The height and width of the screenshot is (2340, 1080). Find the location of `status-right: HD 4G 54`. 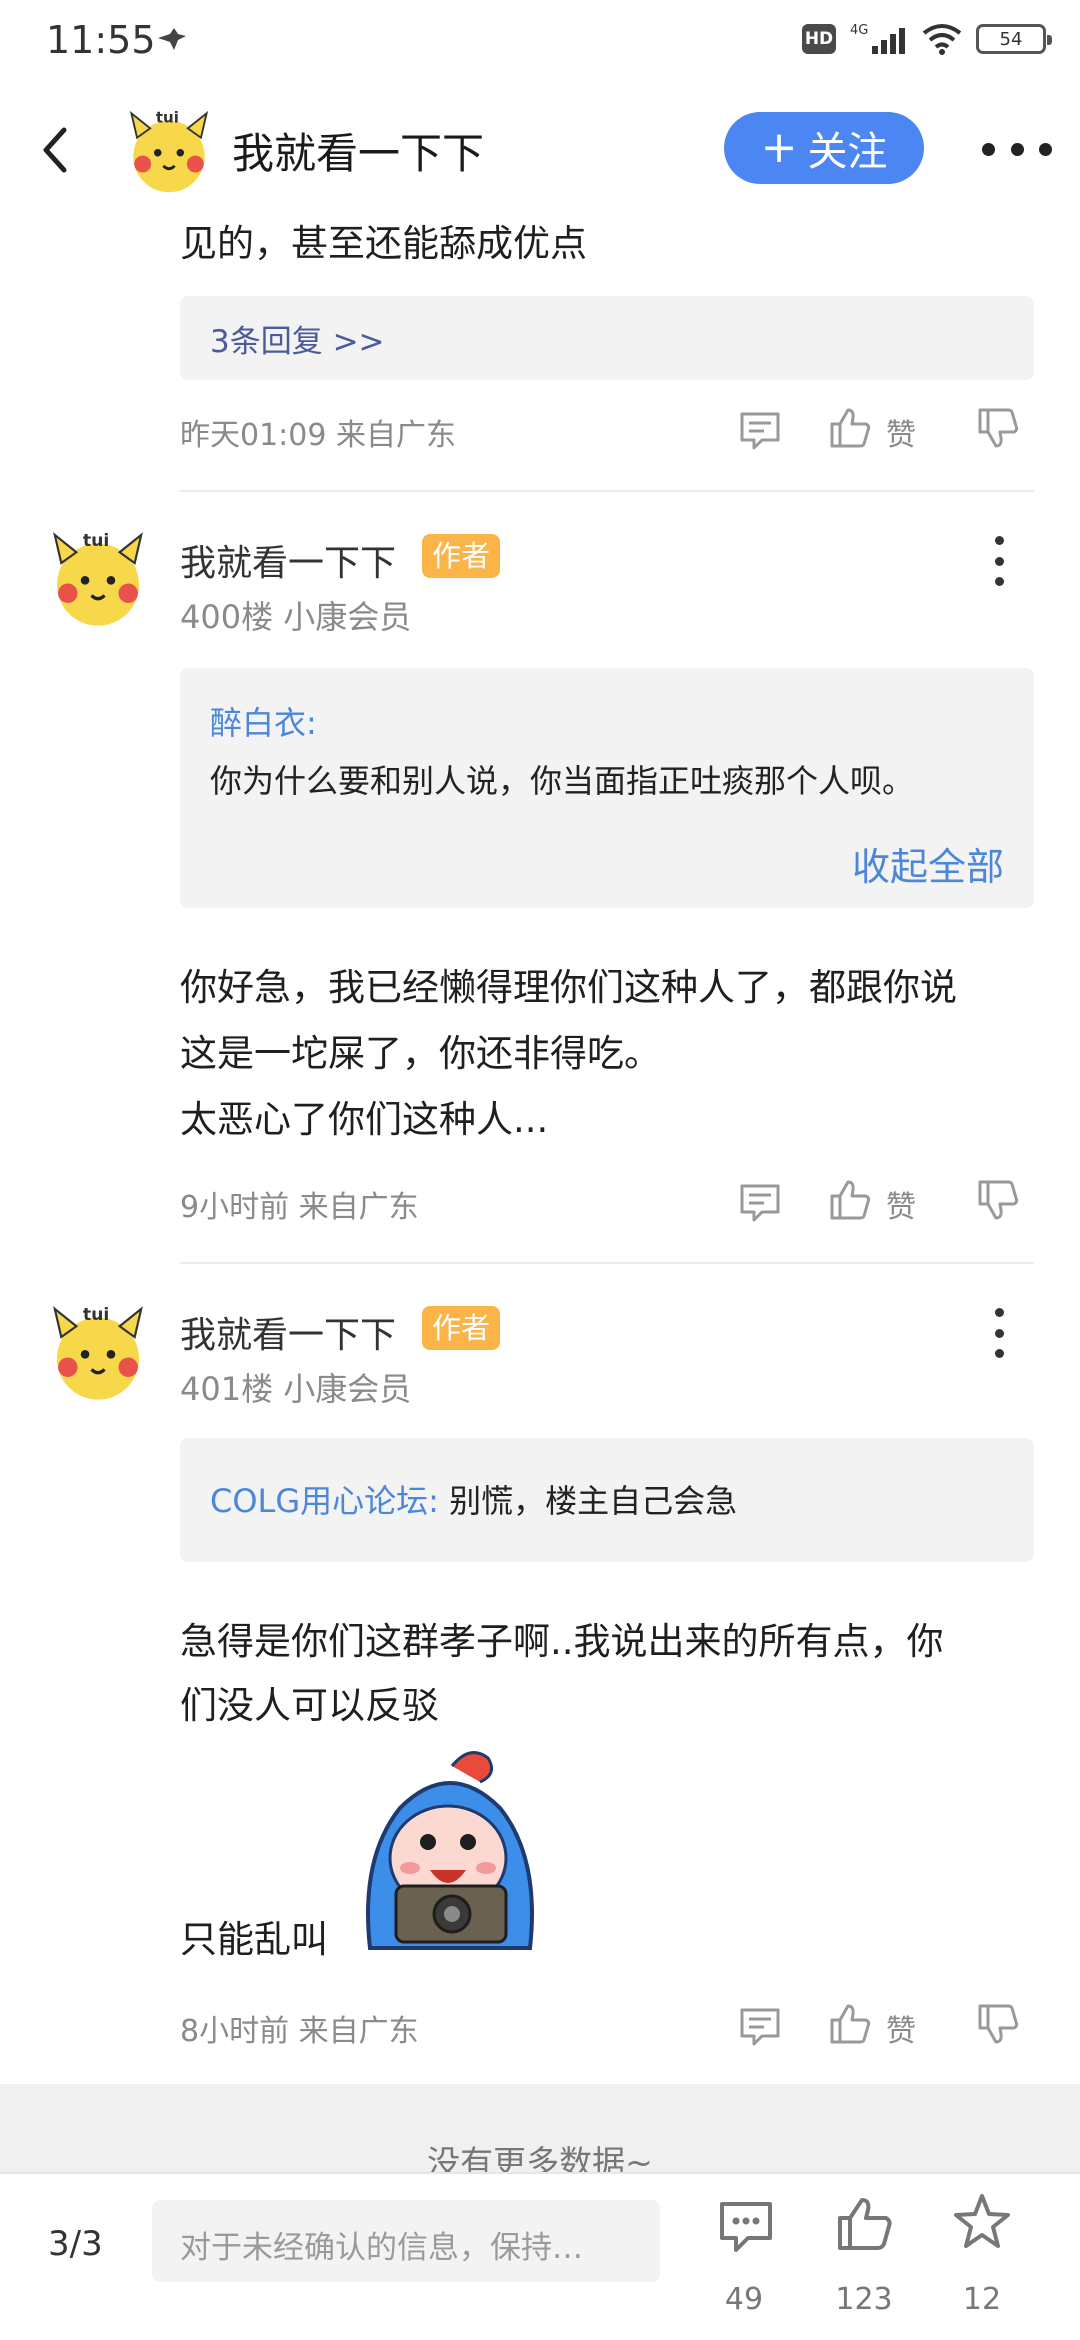

status-right: HD 4G 54 is located at coordinates (927, 39).